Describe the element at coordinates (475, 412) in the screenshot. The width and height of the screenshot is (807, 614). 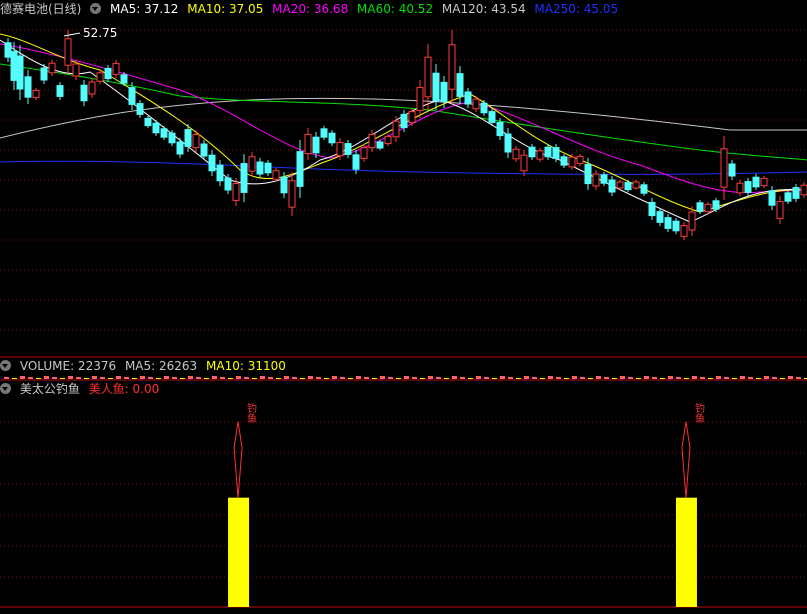
I see `signal-labels: 钓鱼 钓鱼` at that location.